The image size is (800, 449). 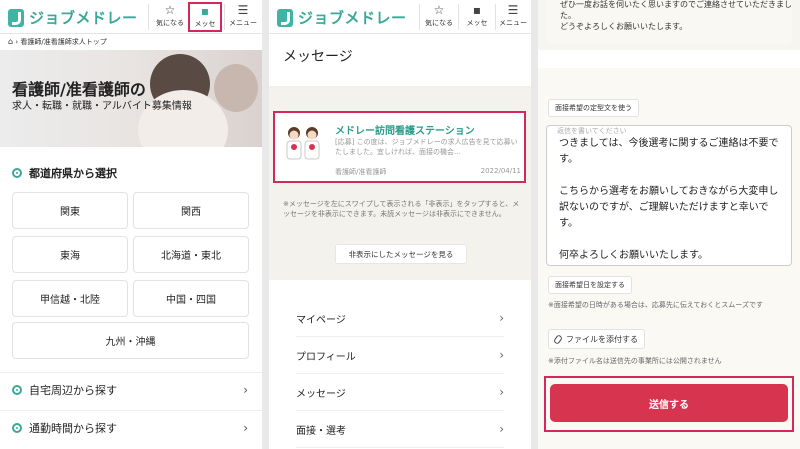 I want to click on account-menu: マイページ › プロフィール › メッセージ › 面接・選考 ›, so click(x=400, y=373).